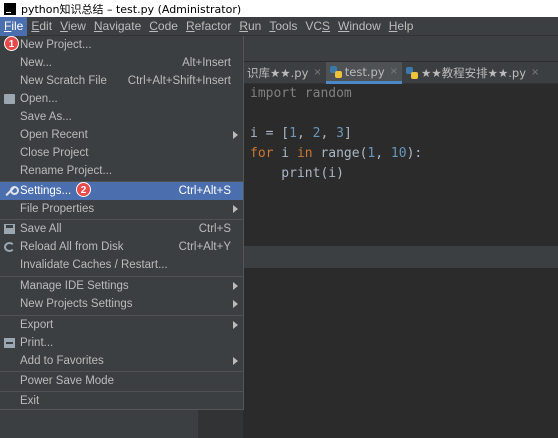  I want to click on code-token: range(, so click(340, 153).